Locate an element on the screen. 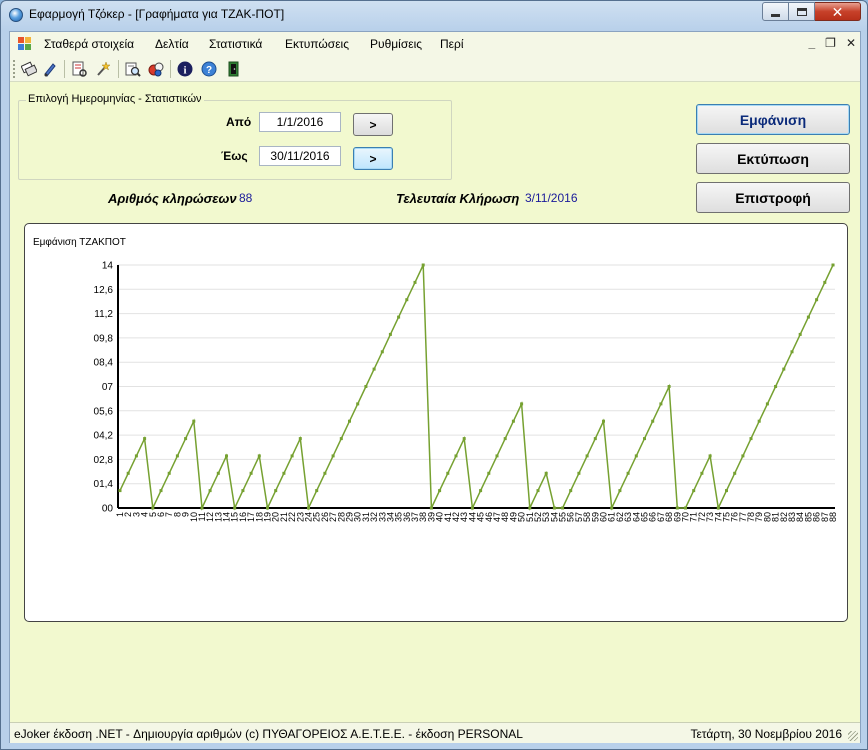  mdi-minimize-icon: _ is located at coordinates (811, 43).